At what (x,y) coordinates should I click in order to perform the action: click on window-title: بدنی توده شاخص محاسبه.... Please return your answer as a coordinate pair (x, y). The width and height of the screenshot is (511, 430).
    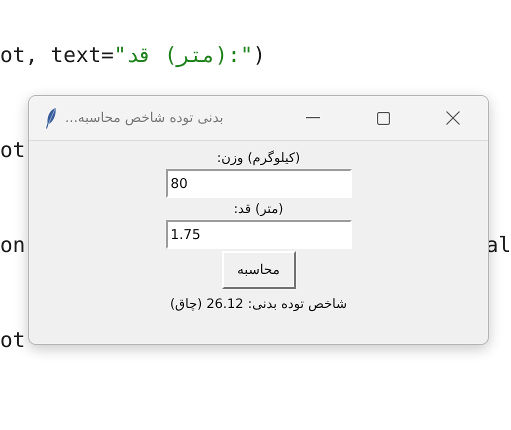
    Looking at the image, I should click on (144, 118).